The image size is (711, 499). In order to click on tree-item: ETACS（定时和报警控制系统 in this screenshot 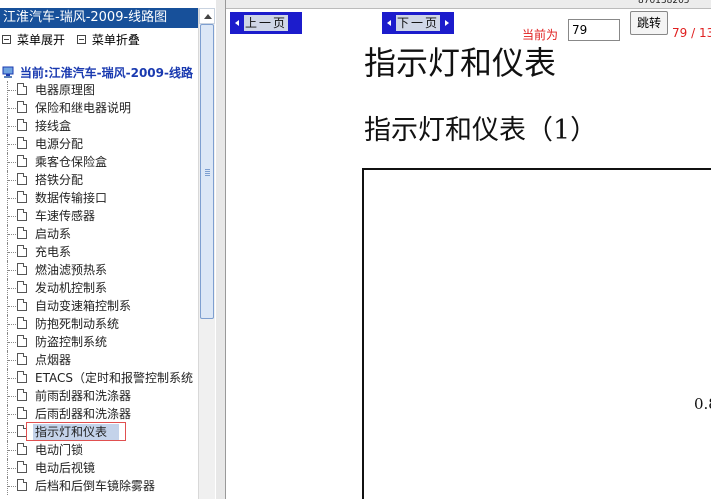, I will do `click(100, 378)`.